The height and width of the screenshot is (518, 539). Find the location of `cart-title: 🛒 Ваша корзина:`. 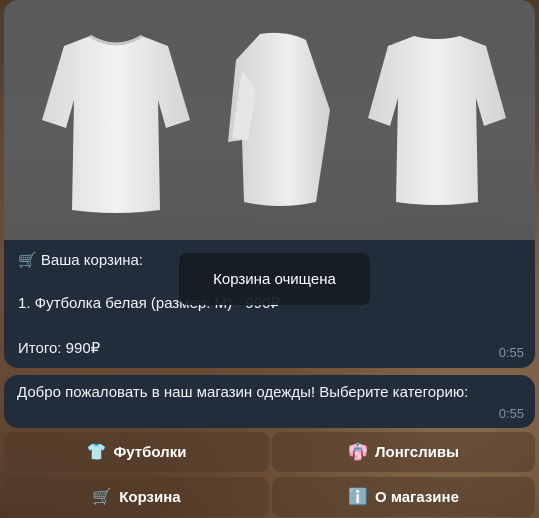

cart-title: 🛒 Ваша корзина: is located at coordinates (80, 261).